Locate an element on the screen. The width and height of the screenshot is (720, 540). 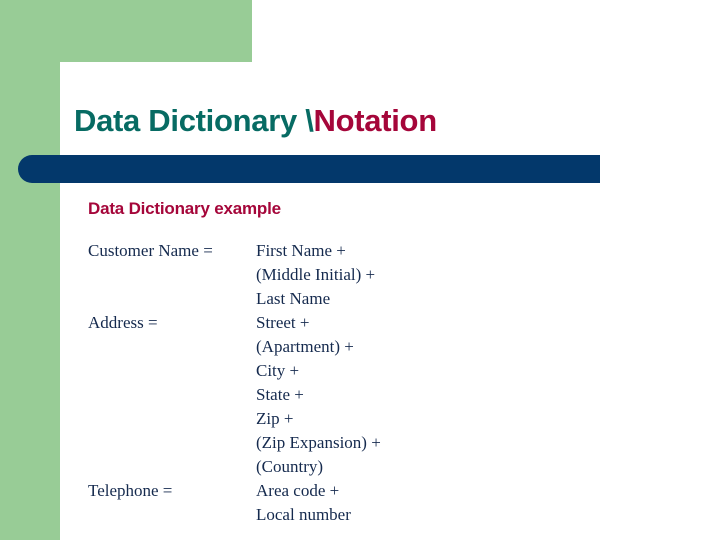
dictionary-row: State + is located at coordinates (368, 395).